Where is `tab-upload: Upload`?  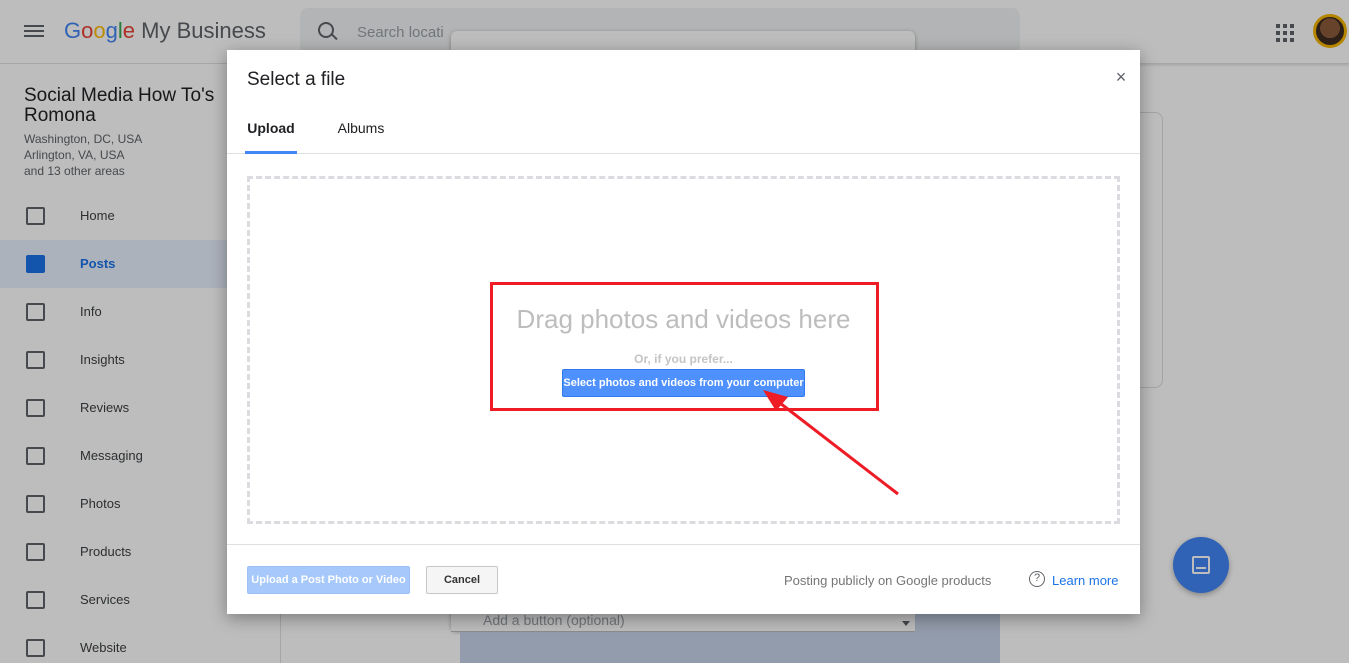 tab-upload: Upload is located at coordinates (271, 131).